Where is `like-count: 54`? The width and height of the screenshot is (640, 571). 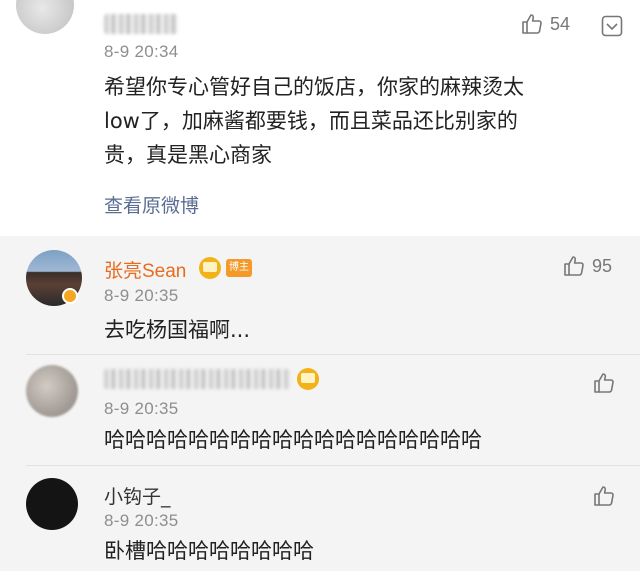
like-count: 54 is located at coordinates (560, 23).